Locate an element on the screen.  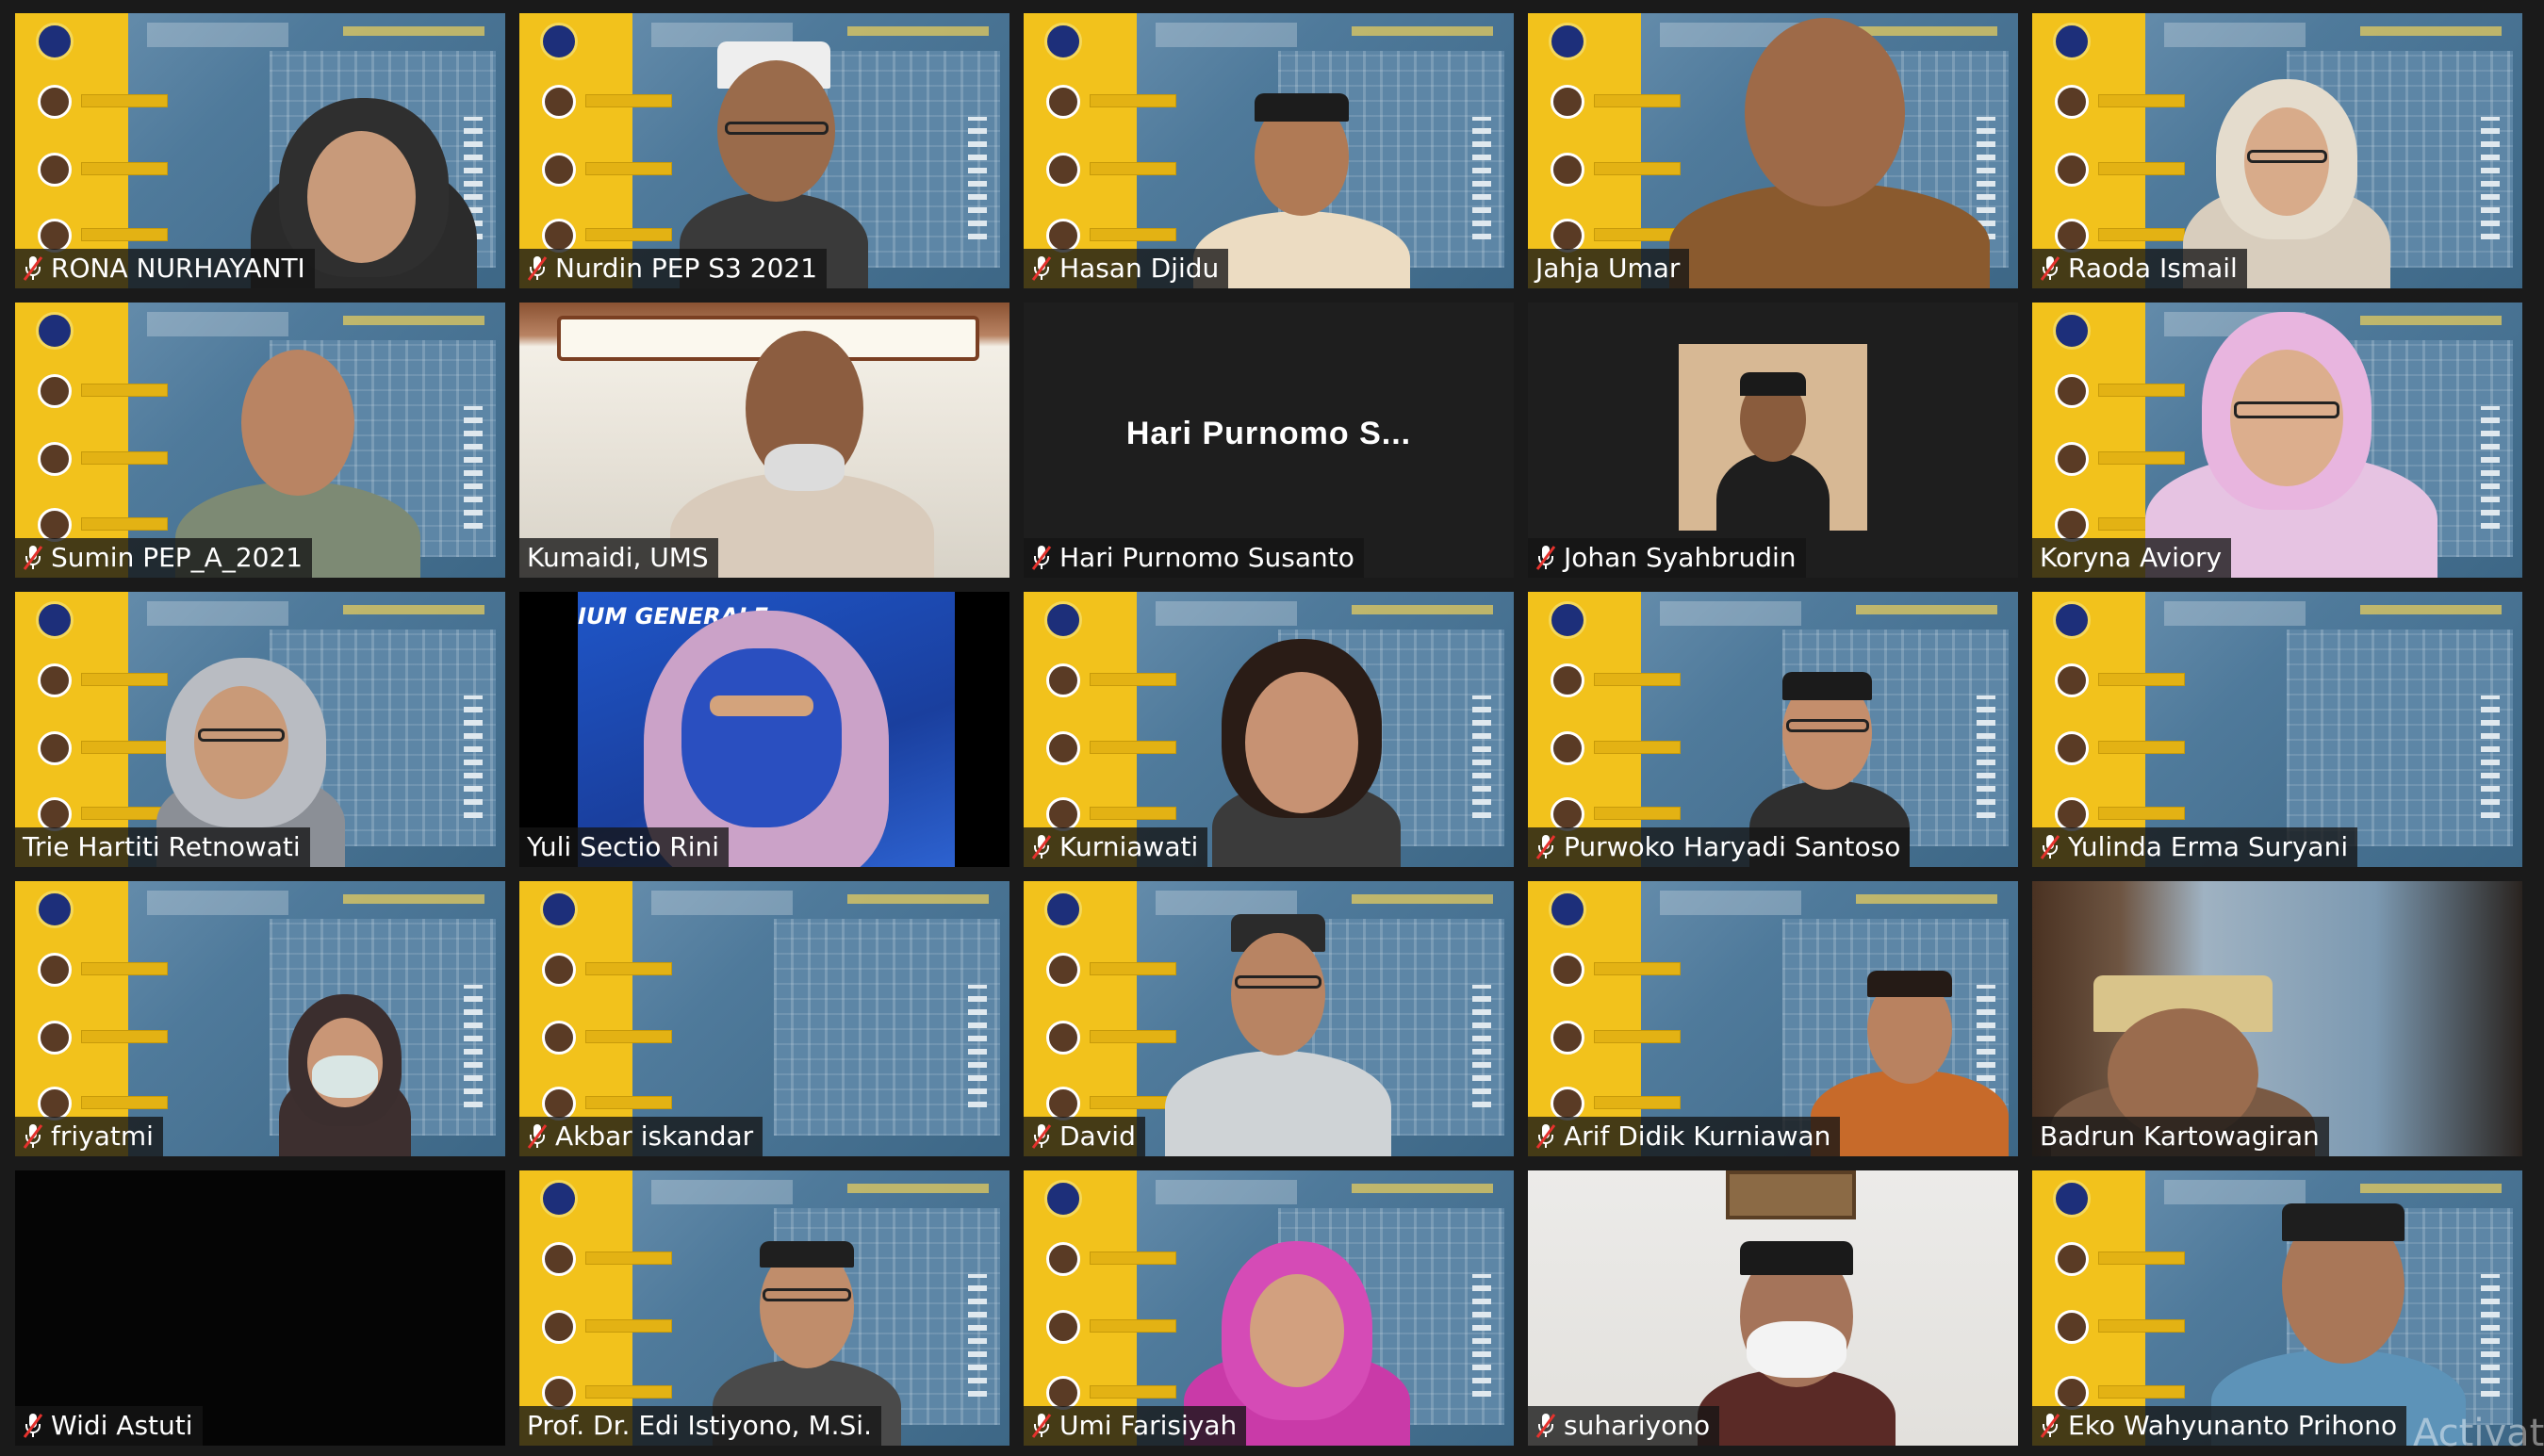
participant-tile: Johan Syahbrudin is located at coordinates (1773, 440).